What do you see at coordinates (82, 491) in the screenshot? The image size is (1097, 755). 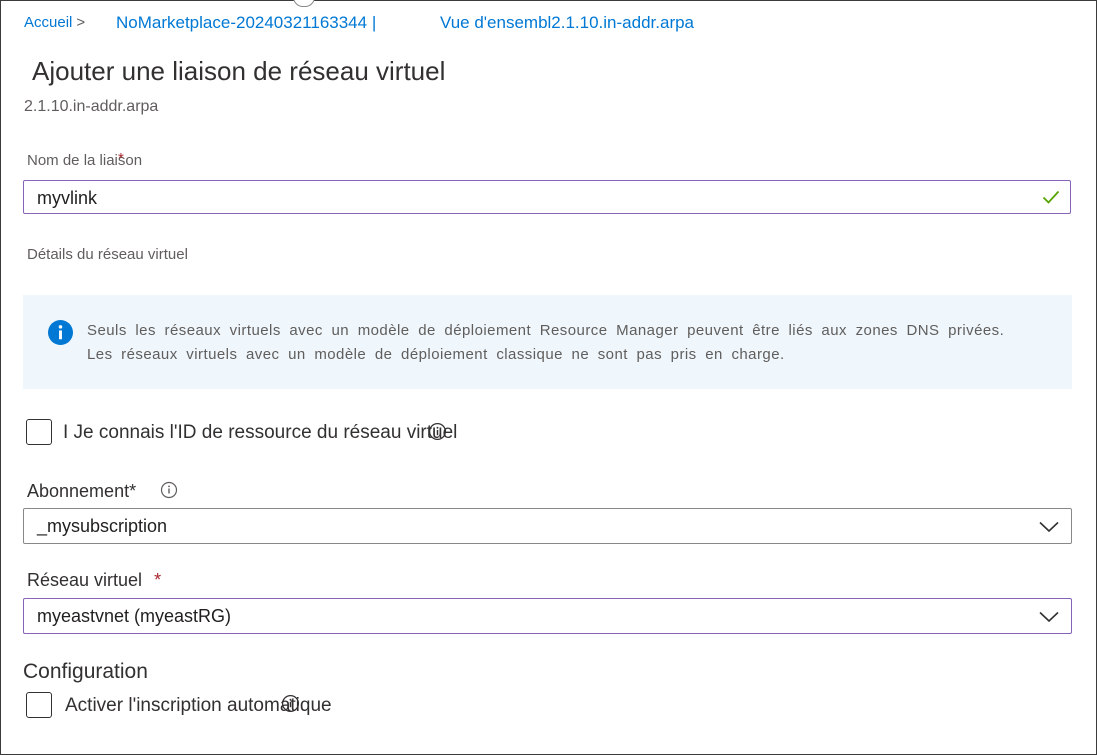 I see `subscription-label: Abonnement*` at bounding box center [82, 491].